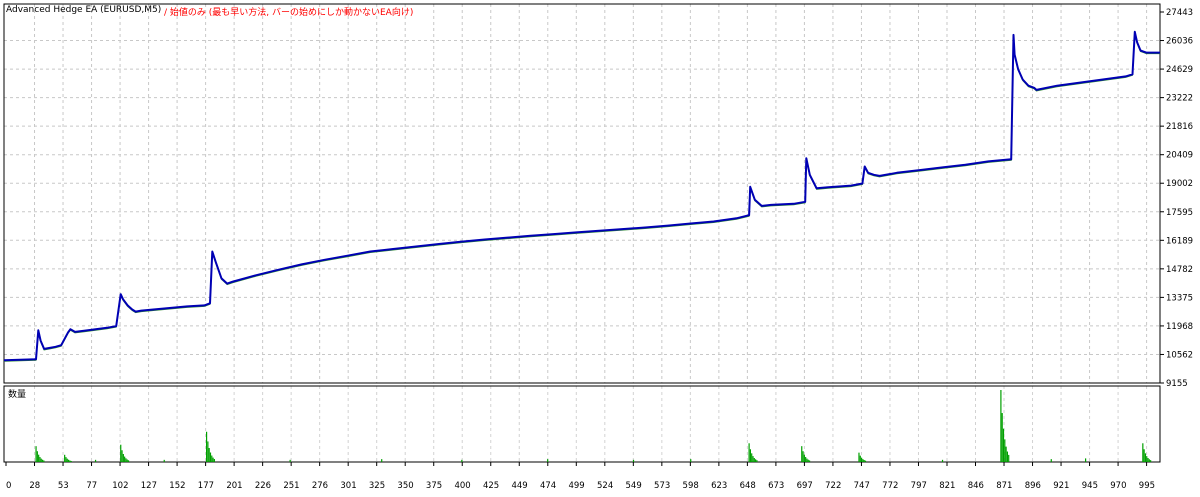  What do you see at coordinates (1179, 298) in the screenshot?
I see `y-tick-label: 13375` at bounding box center [1179, 298].